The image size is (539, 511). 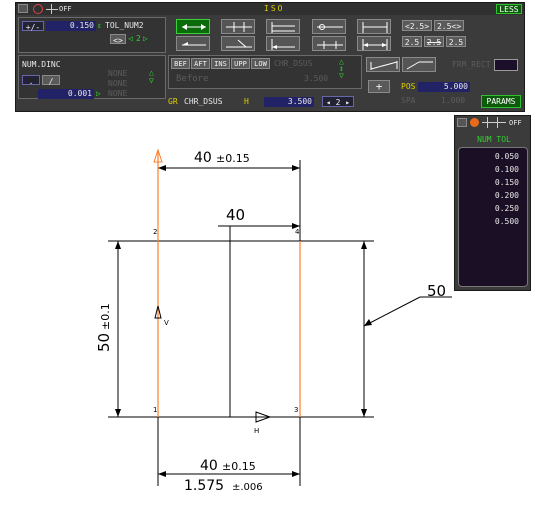 What do you see at coordinates (239, 466) in the screenshot?
I see `bottom-dim-tol: ±0.15` at bounding box center [239, 466].